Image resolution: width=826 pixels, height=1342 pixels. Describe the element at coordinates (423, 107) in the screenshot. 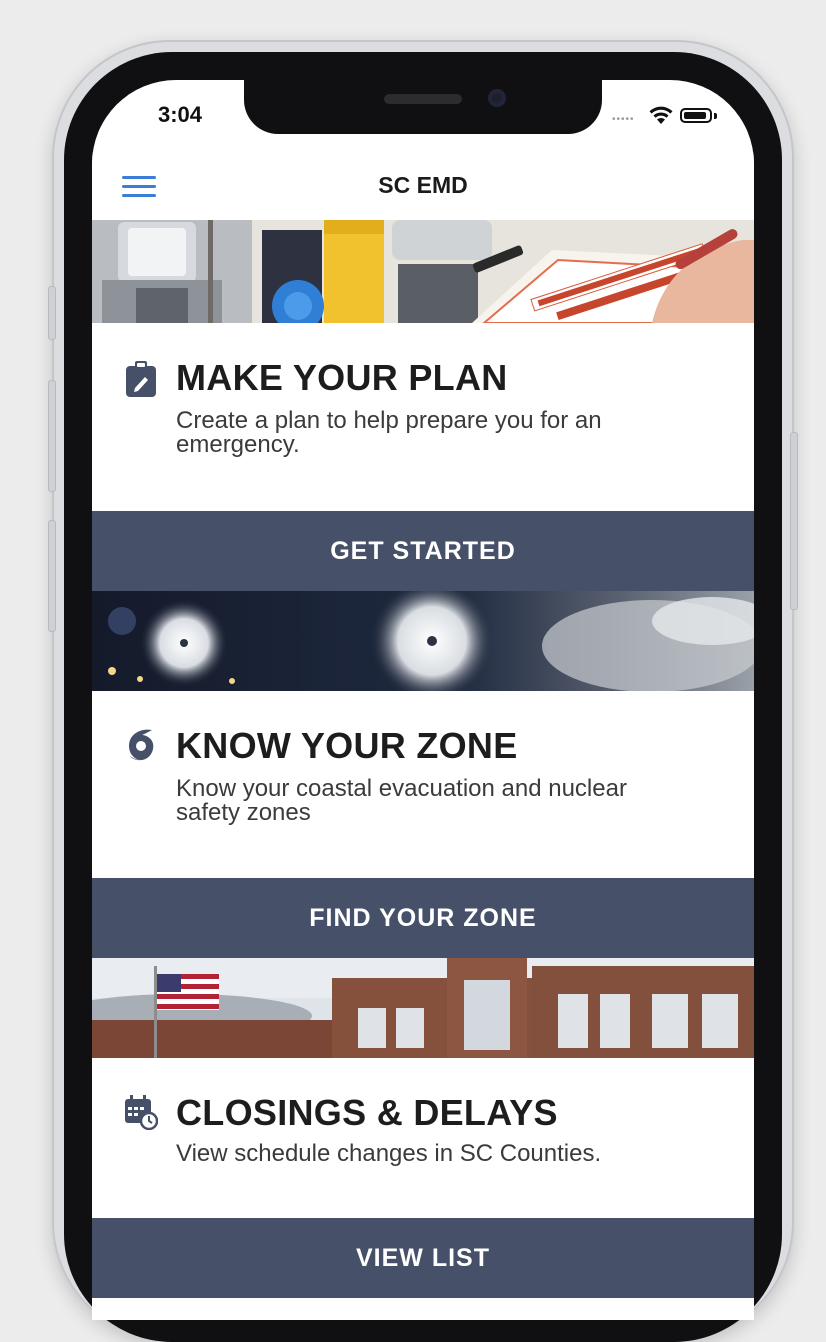

I see `notch` at that location.